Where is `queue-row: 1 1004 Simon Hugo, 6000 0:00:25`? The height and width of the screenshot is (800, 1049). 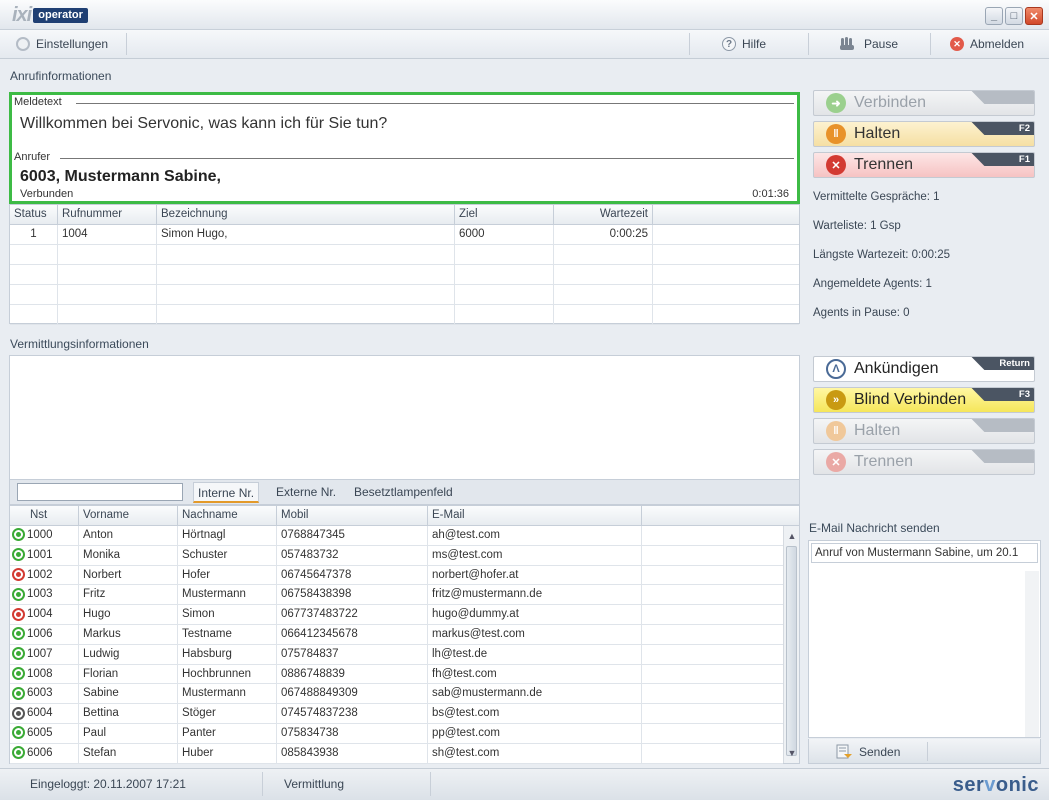
queue-row: 1 1004 Simon Hugo, 6000 0:00:25 is located at coordinates (404, 235).